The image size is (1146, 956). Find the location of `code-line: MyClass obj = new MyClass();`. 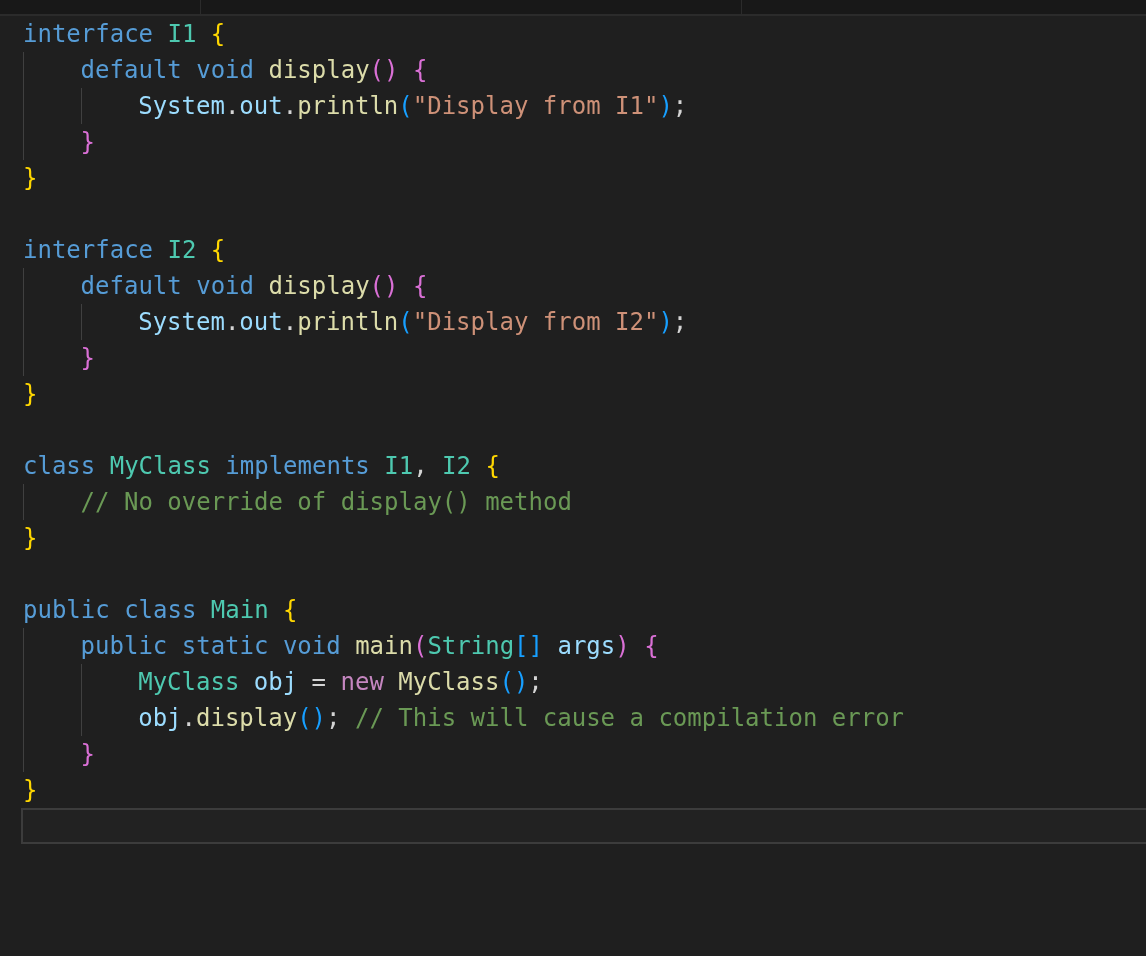

code-line: MyClass obj = new MyClass(); is located at coordinates (340, 682).